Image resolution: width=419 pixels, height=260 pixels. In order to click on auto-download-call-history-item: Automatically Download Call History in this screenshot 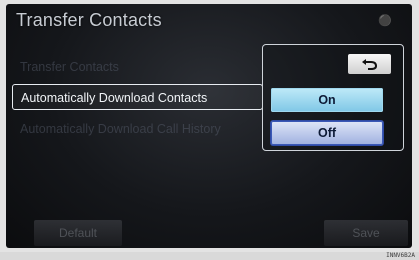, I will do `click(137, 129)`.